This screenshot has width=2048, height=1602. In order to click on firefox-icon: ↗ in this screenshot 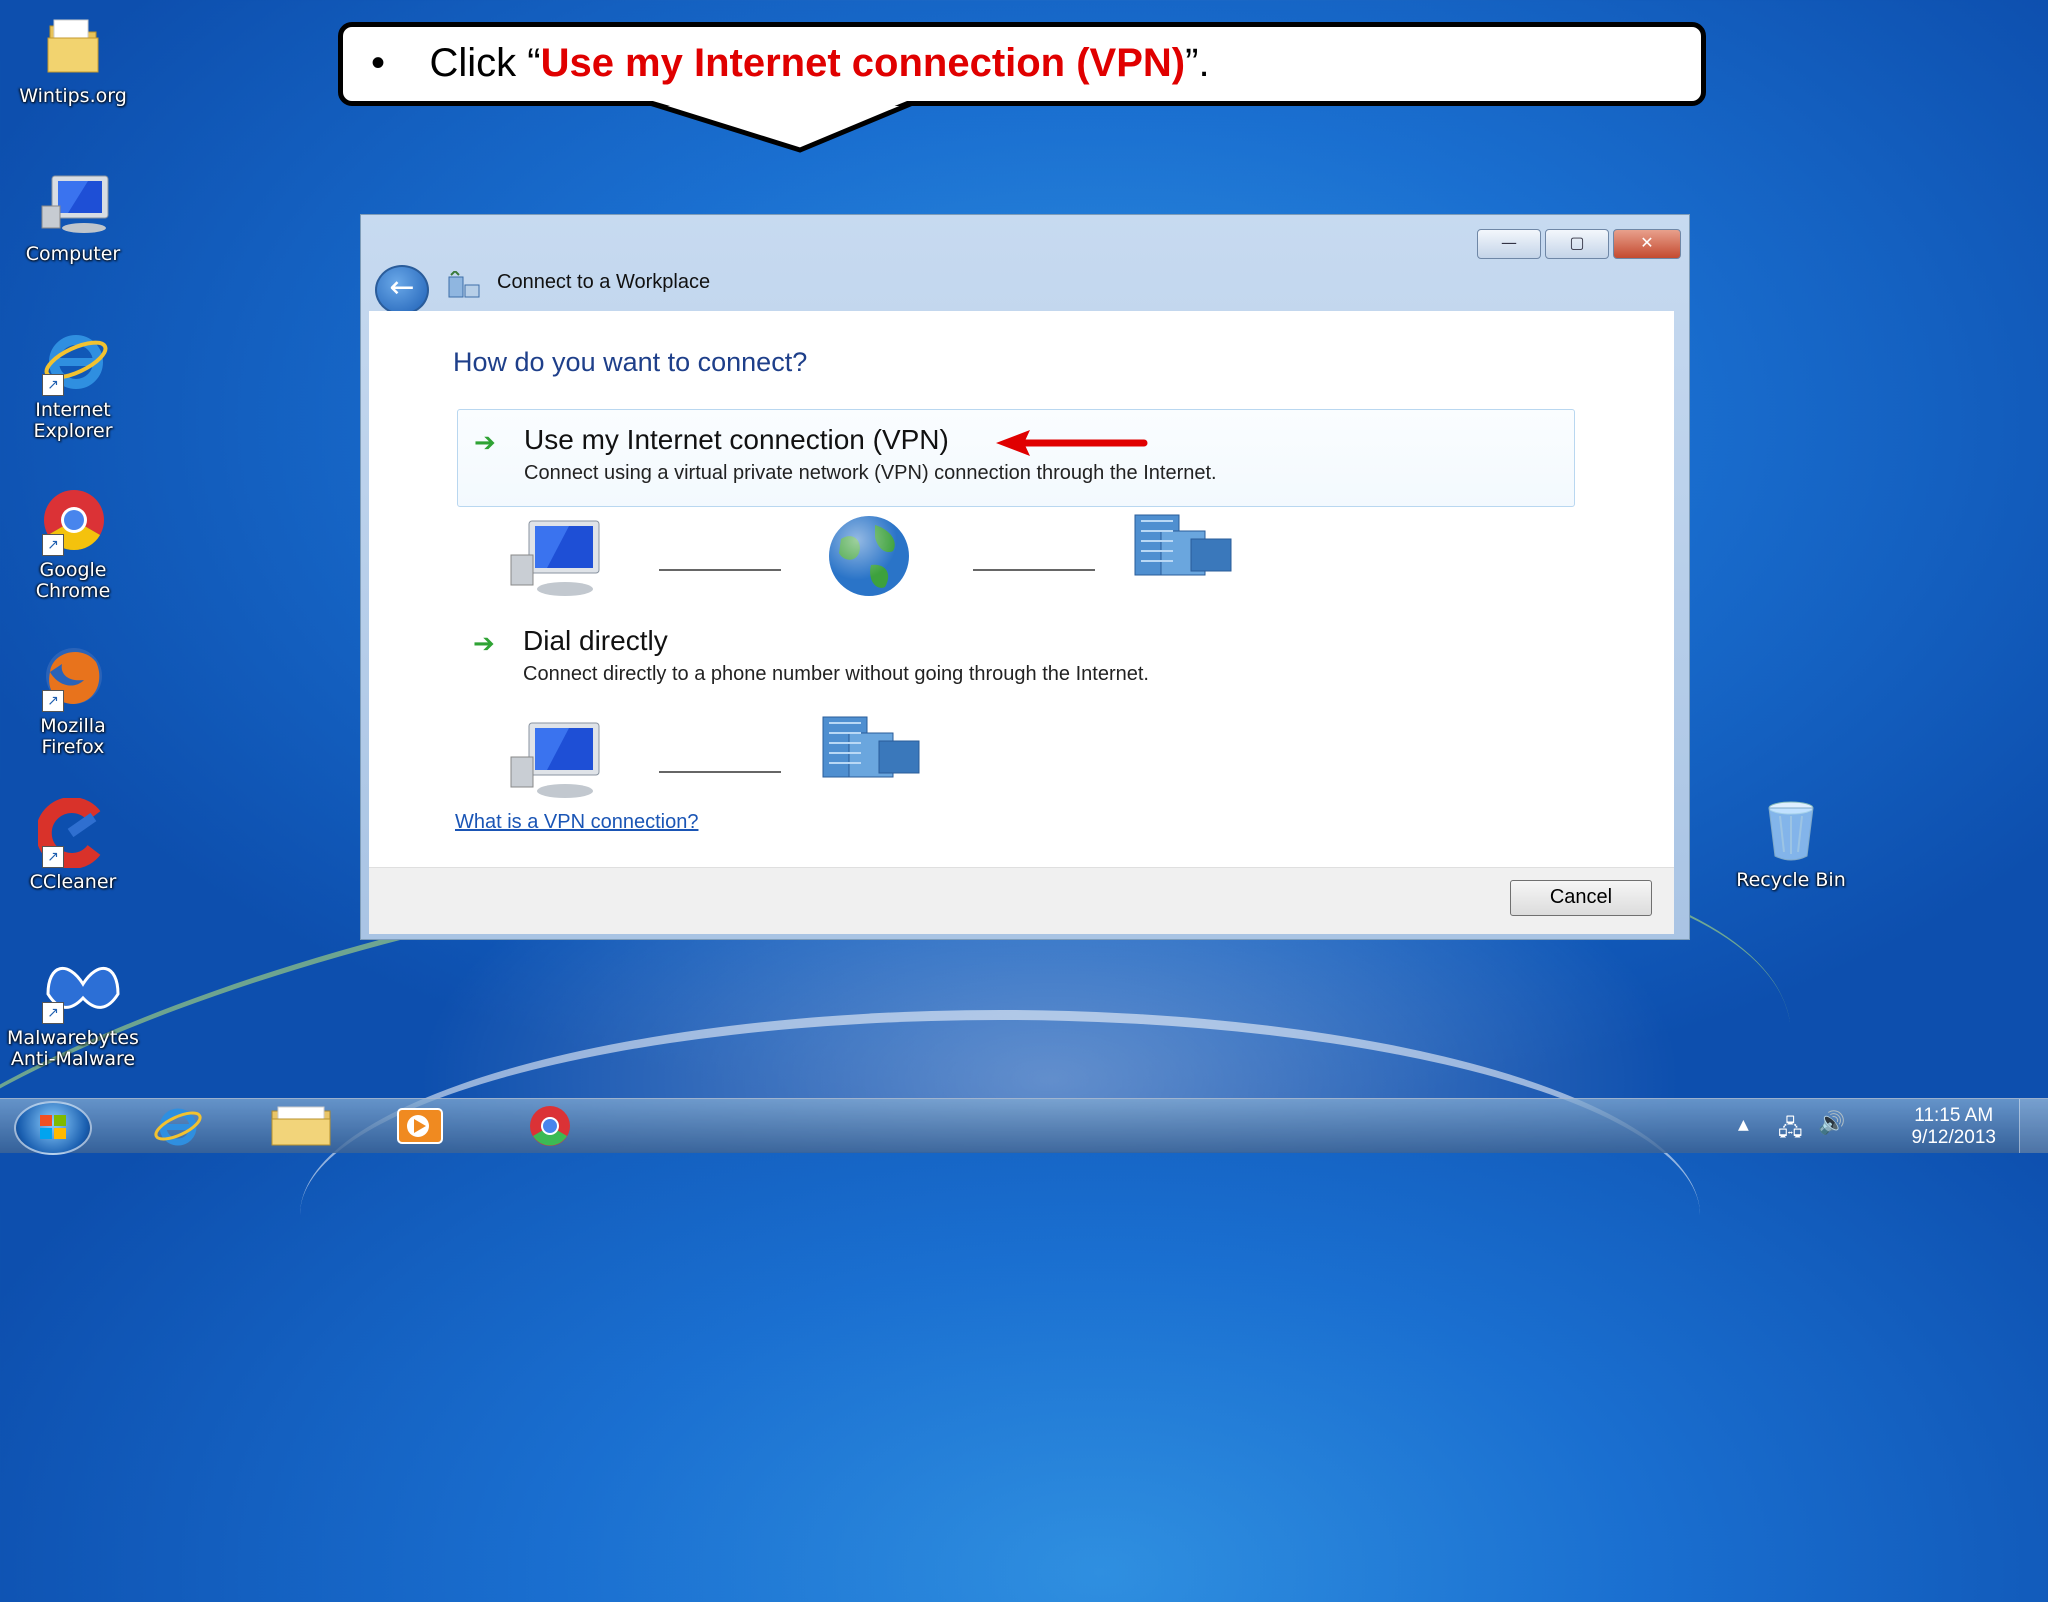, I will do `click(73, 677)`.